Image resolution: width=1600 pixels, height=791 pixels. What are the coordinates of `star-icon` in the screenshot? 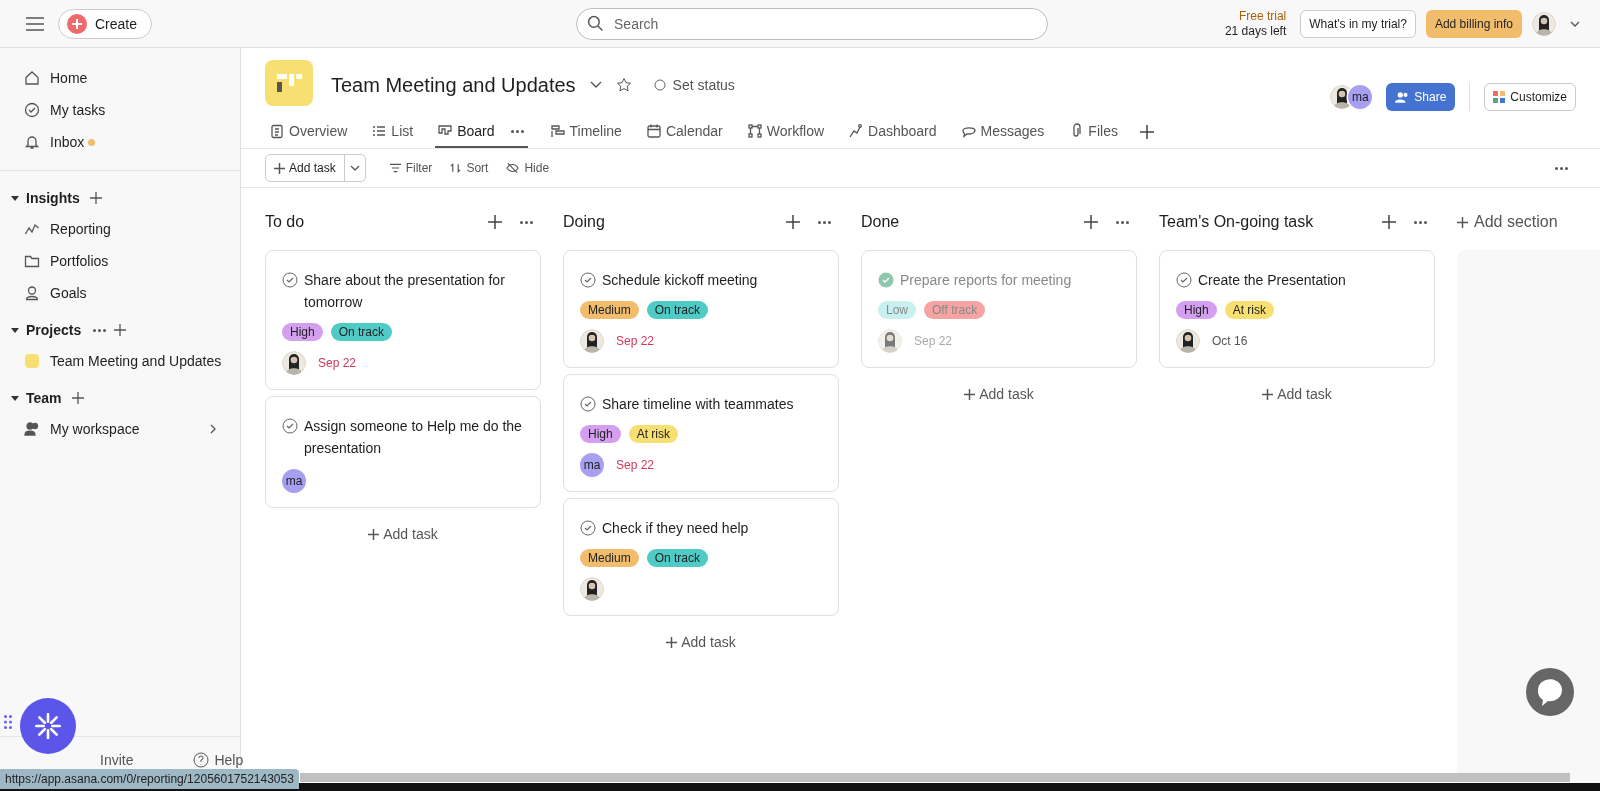 It's located at (623, 85).